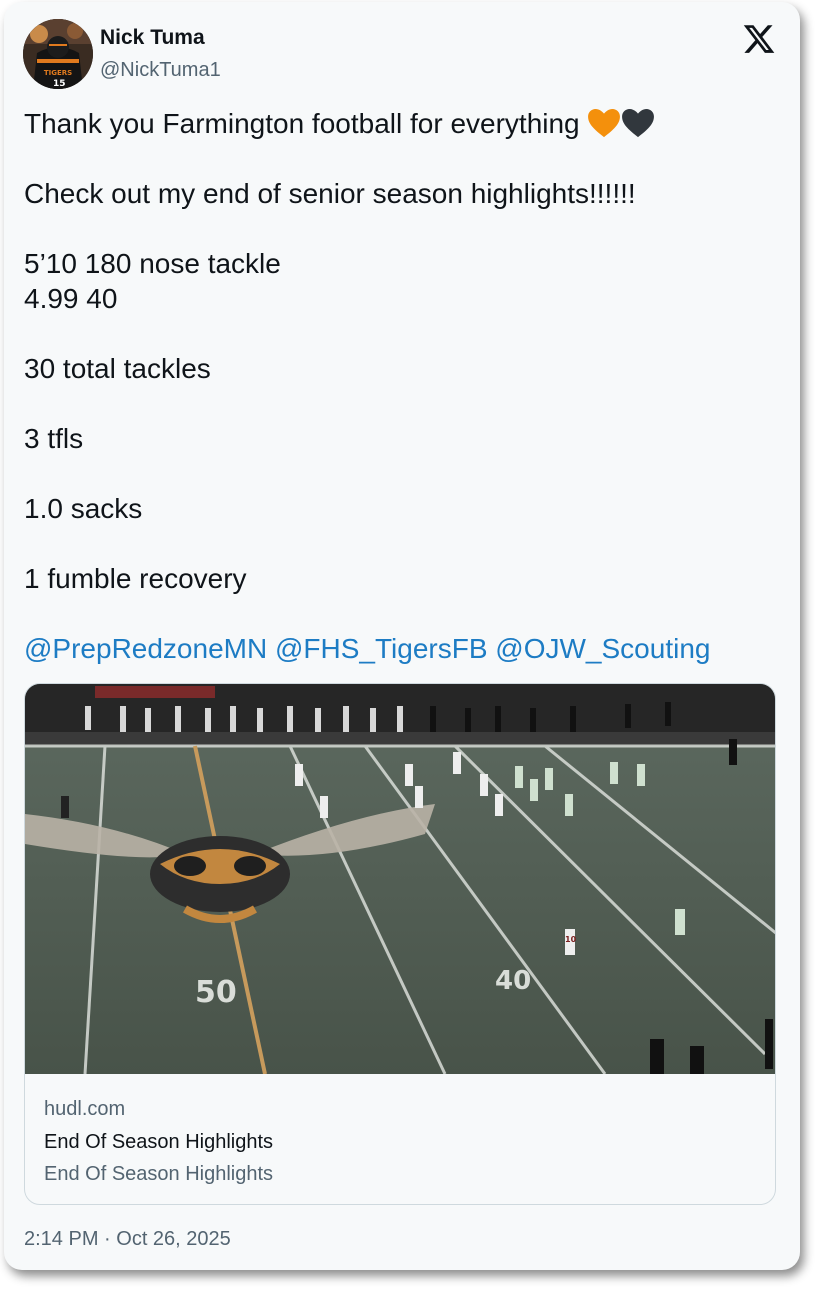  I want to click on avatar-photo: TIGERS 15, so click(58, 54).